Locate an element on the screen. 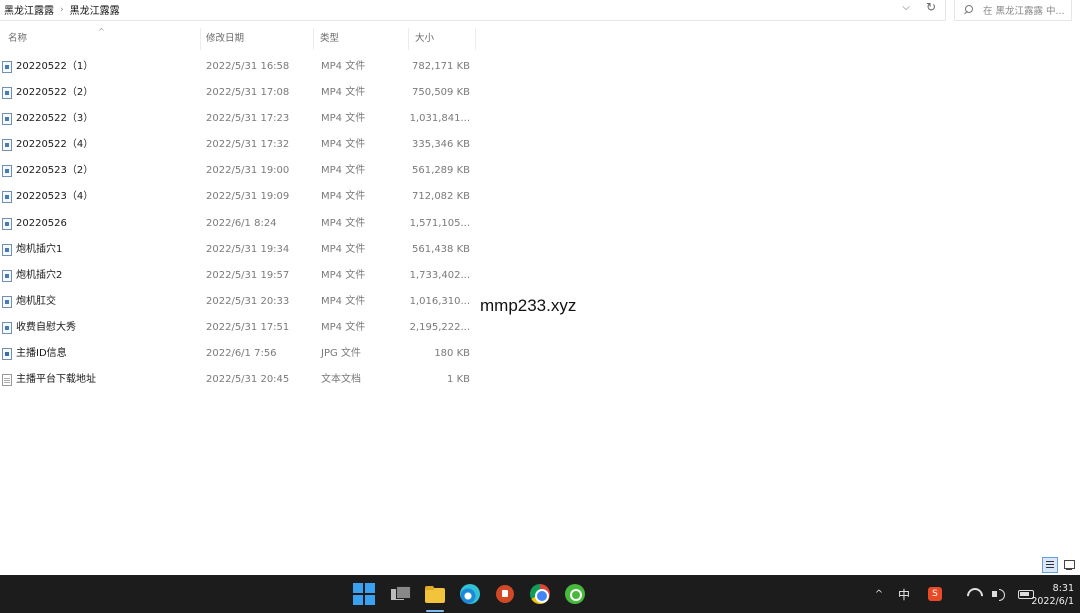 Image resolution: width=1080 pixels, height=613 pixels. column-header: 名称 ^ 修改日期 类型 大小 is located at coordinates (238, 39).